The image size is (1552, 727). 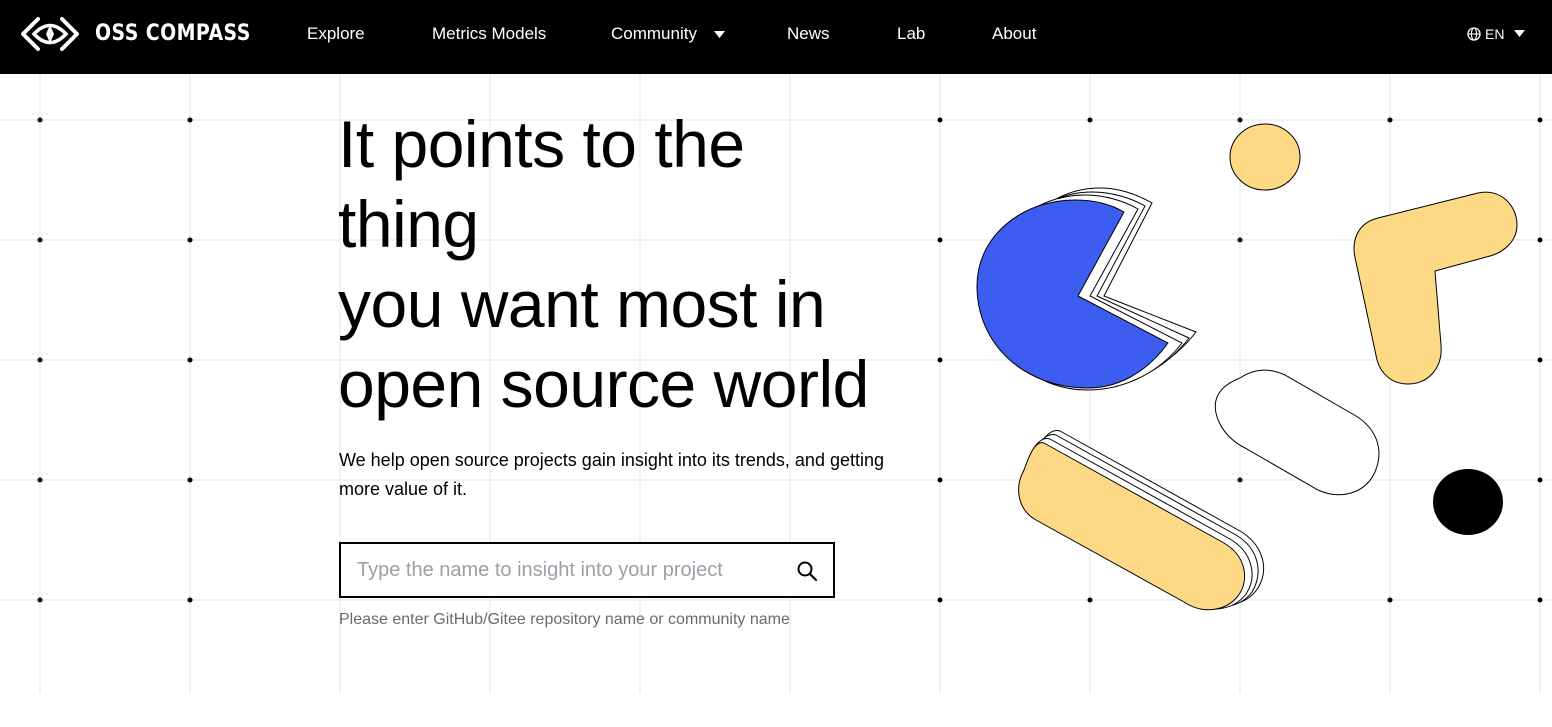 What do you see at coordinates (582, 304) in the screenshot?
I see `headline-line: you want most in` at bounding box center [582, 304].